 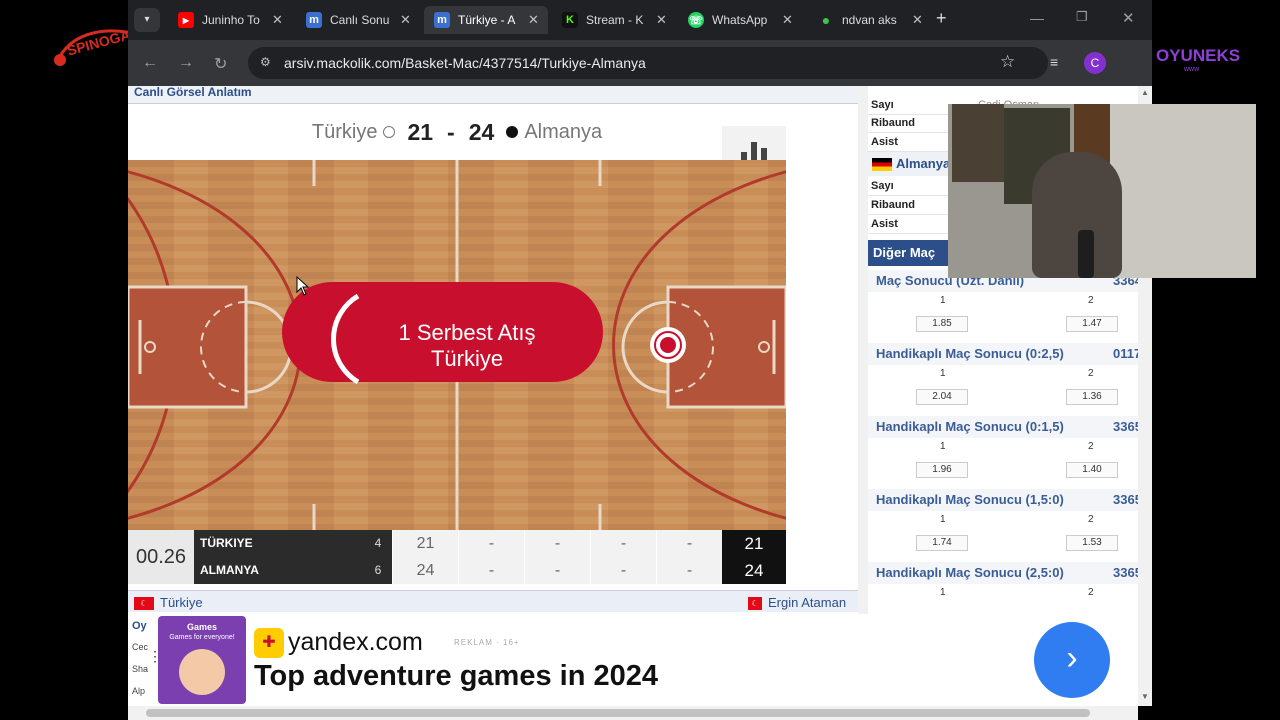 I want to click on scoreboard-fouls: 6, so click(x=378, y=570).